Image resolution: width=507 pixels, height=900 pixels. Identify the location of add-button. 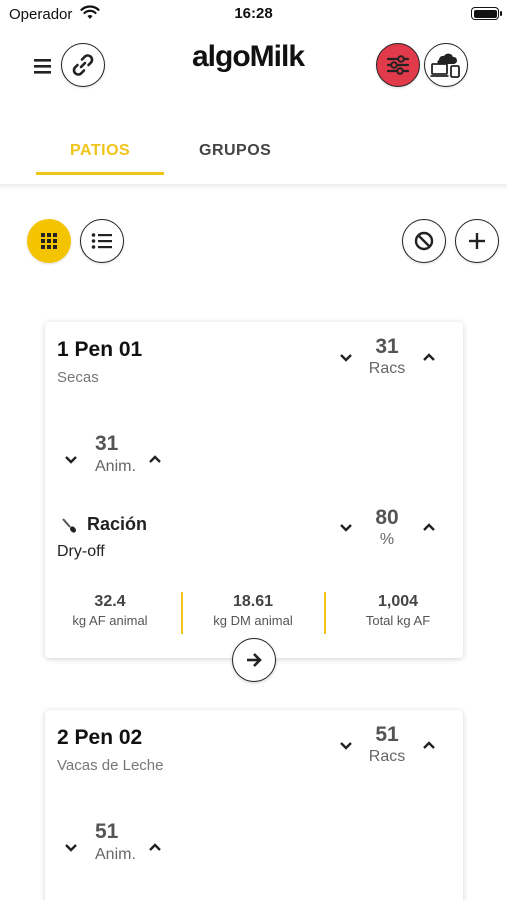
(477, 241).